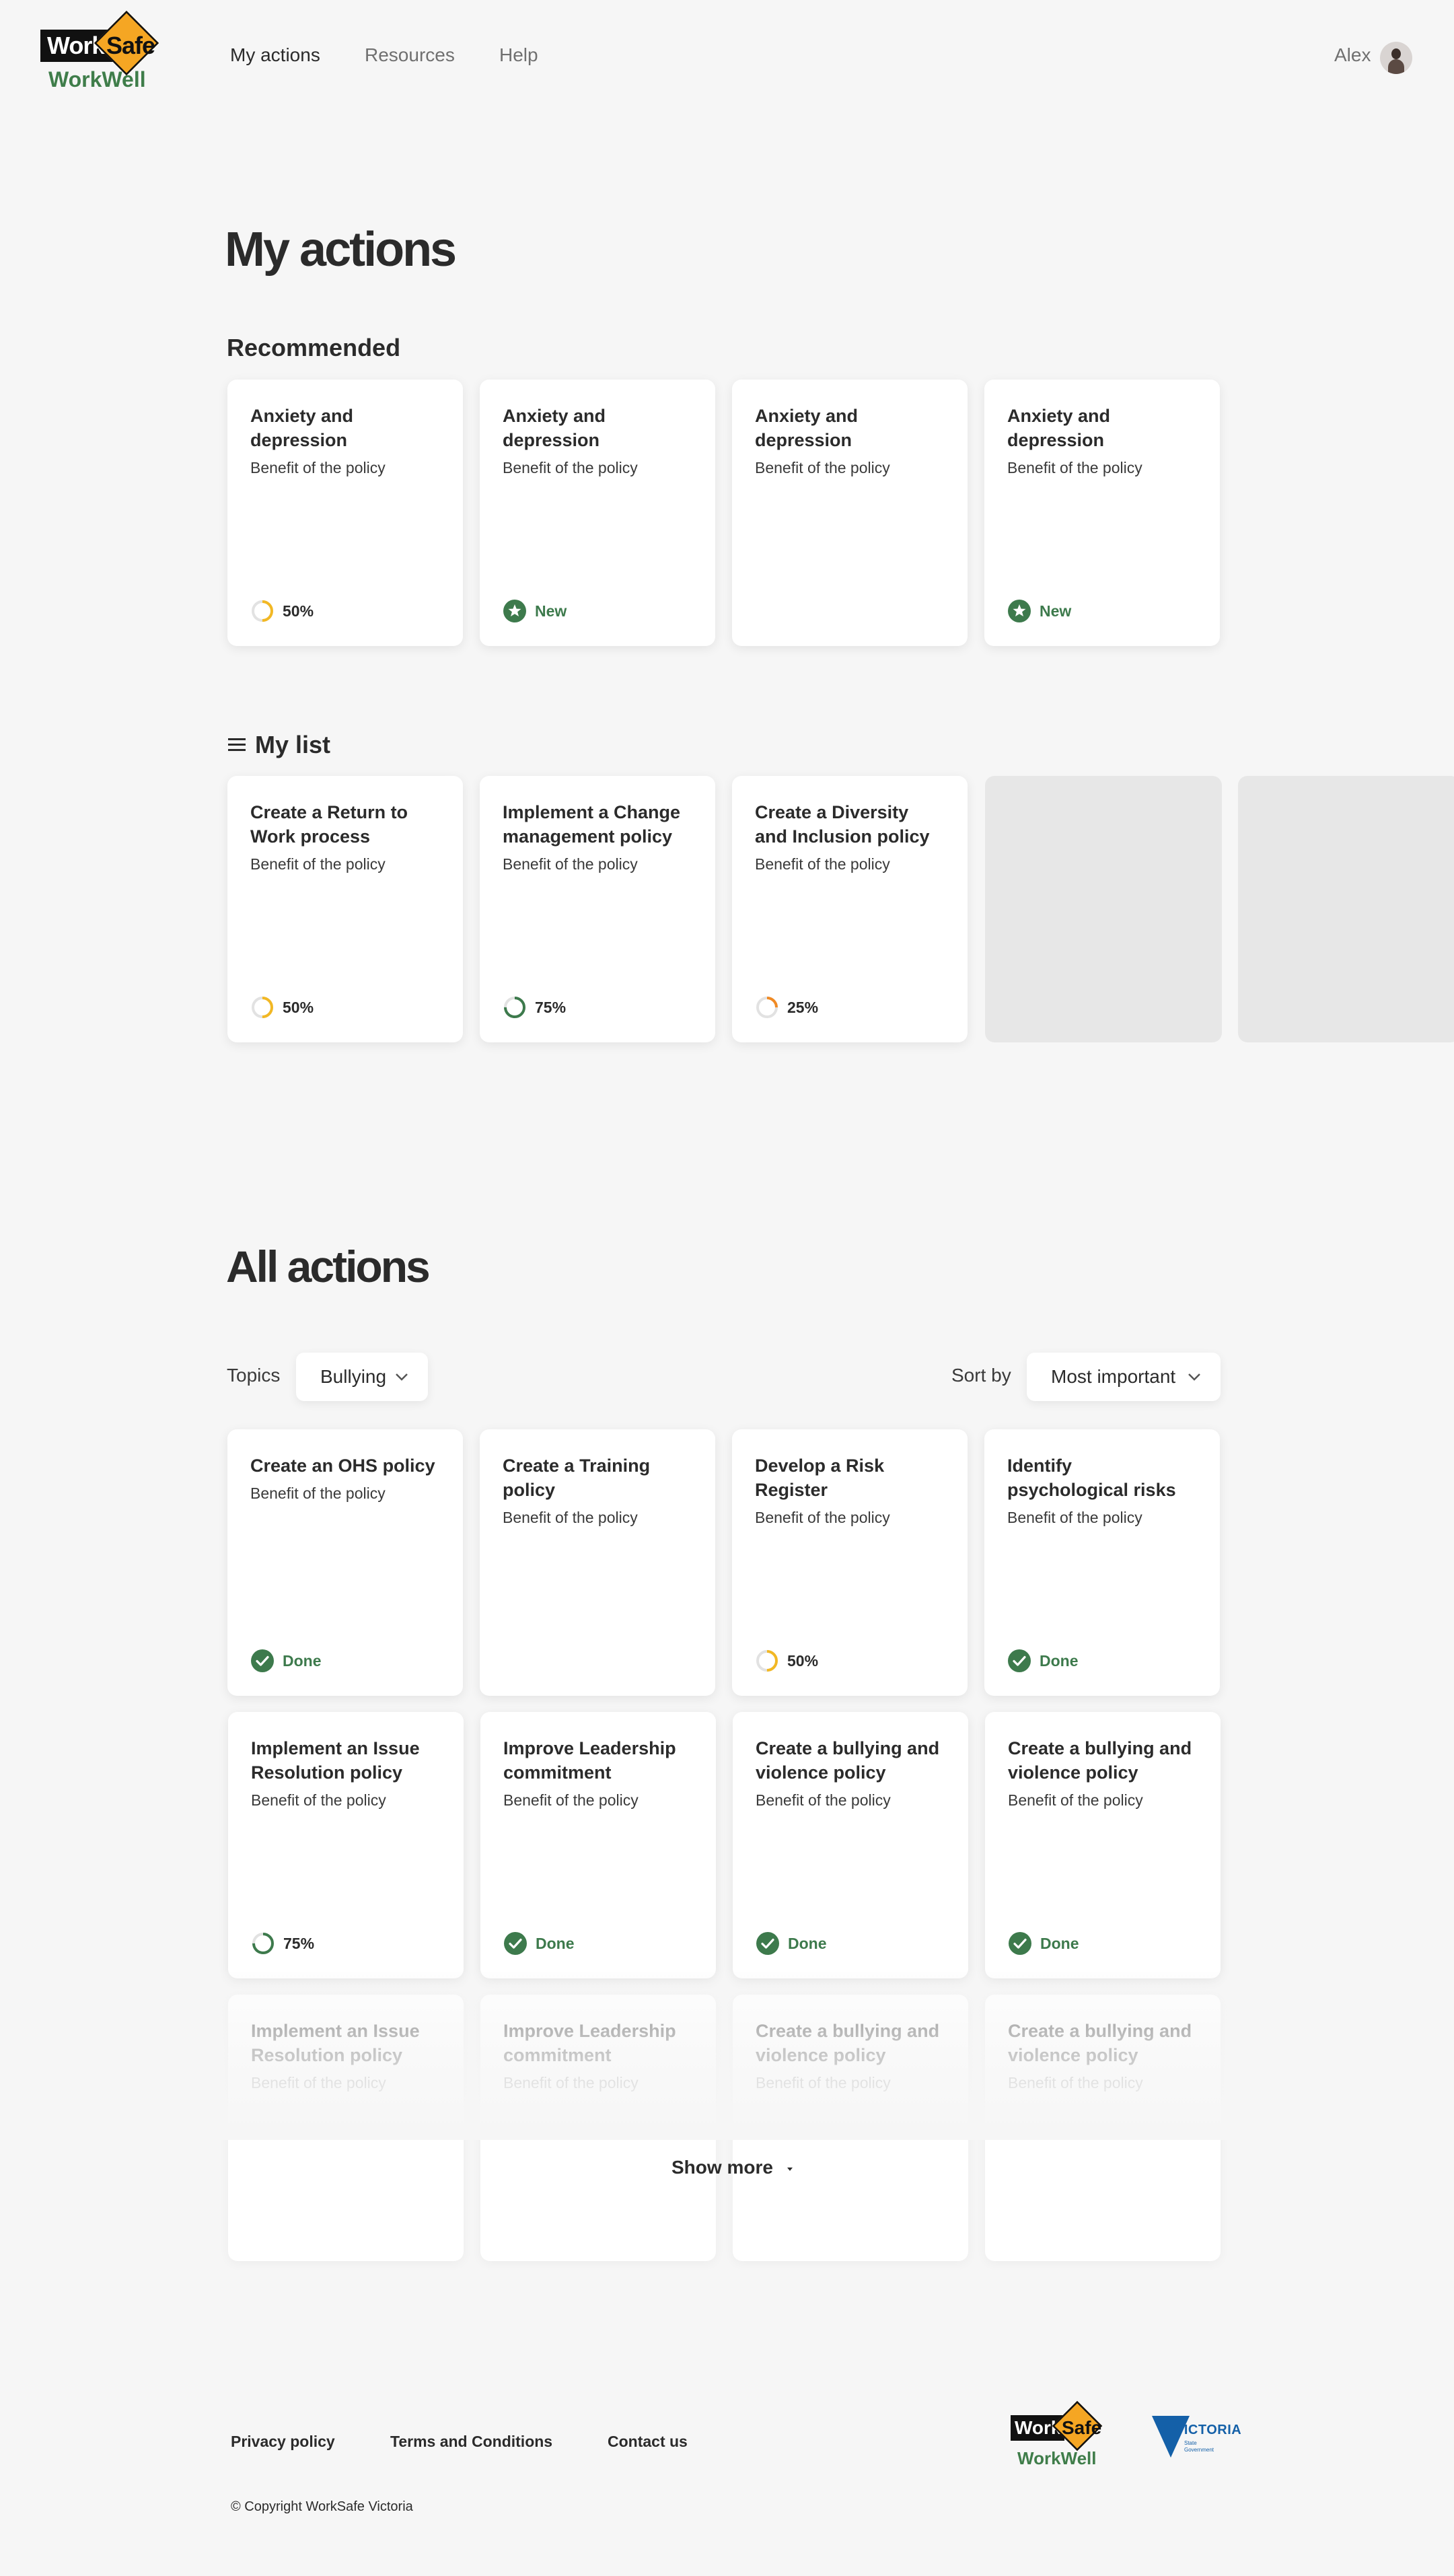 This screenshot has height=2576, width=1454. What do you see at coordinates (314, 347) in the screenshot?
I see `recommended-heading: Recommended` at bounding box center [314, 347].